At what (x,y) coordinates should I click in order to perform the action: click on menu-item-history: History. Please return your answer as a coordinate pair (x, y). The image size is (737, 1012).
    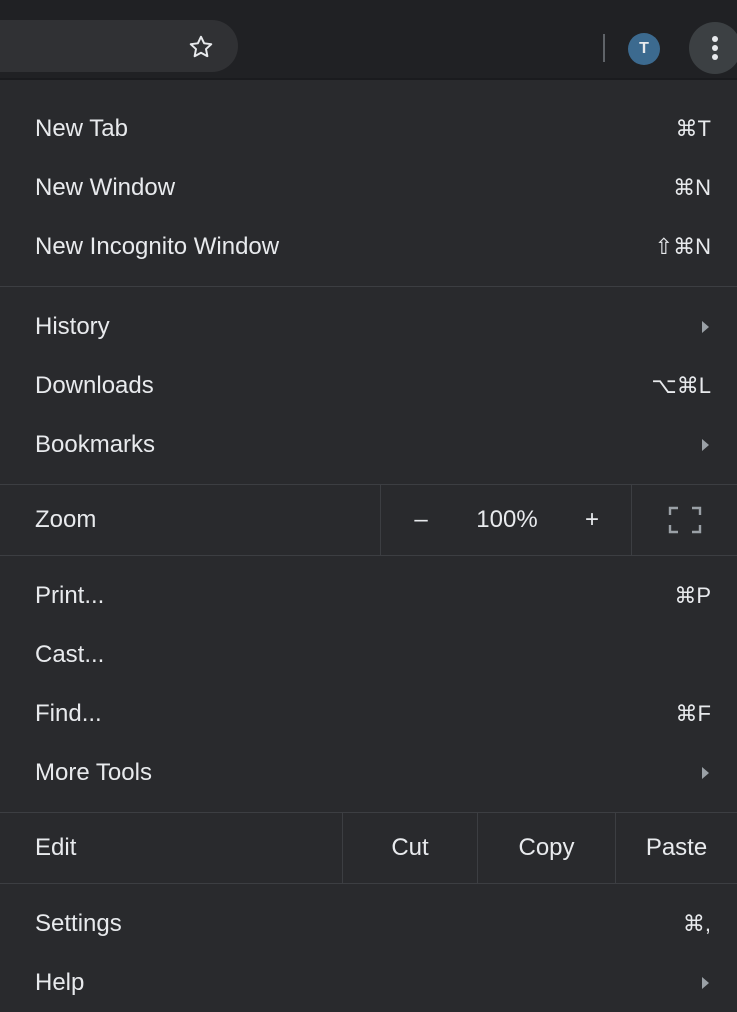
    Looking at the image, I should click on (368, 326).